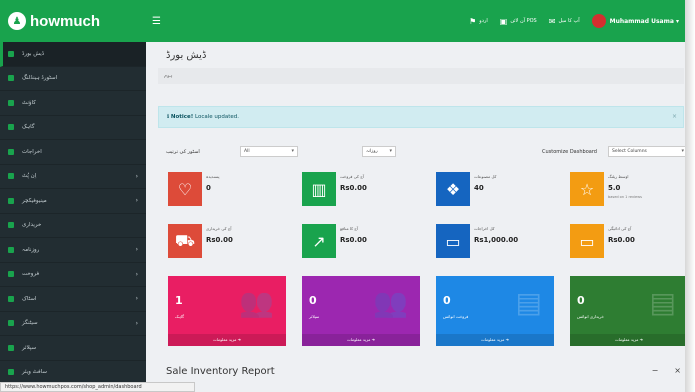  Describe the element at coordinates (73, 79) in the screenshot. I see `sidebar-item: اسٹورڈ ہینڈلنگ` at that location.